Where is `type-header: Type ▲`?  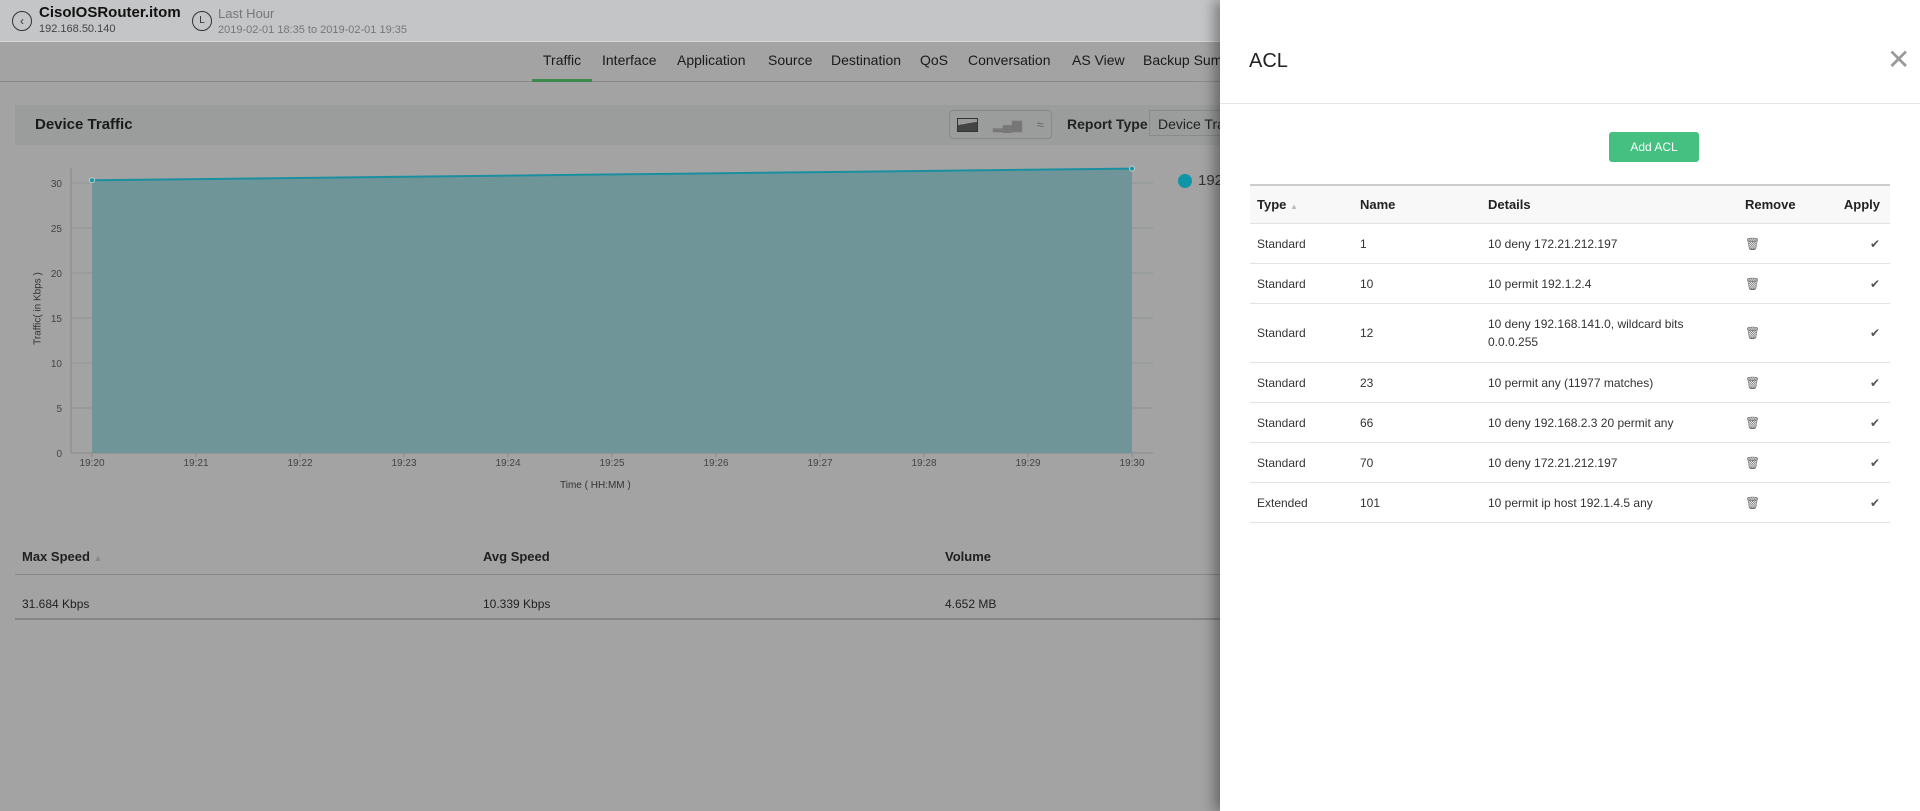
type-header: Type ▲ is located at coordinates (1305, 204).